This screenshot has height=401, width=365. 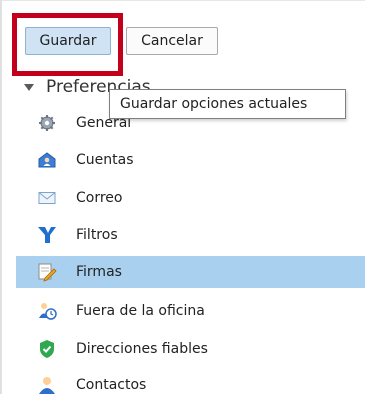 I want to click on annotation-highlight-box, so click(x=67, y=44).